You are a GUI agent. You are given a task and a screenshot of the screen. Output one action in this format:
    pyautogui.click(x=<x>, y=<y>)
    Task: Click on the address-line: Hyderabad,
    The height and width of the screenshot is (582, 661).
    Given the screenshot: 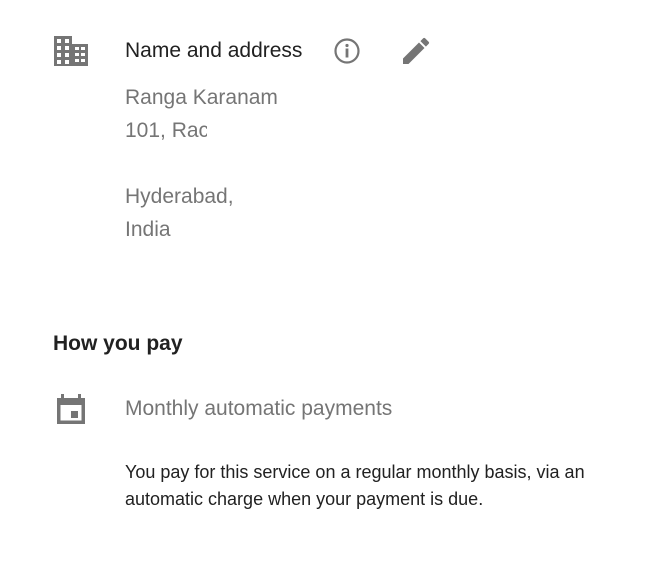 What is the action you would take?
    pyautogui.click(x=179, y=196)
    